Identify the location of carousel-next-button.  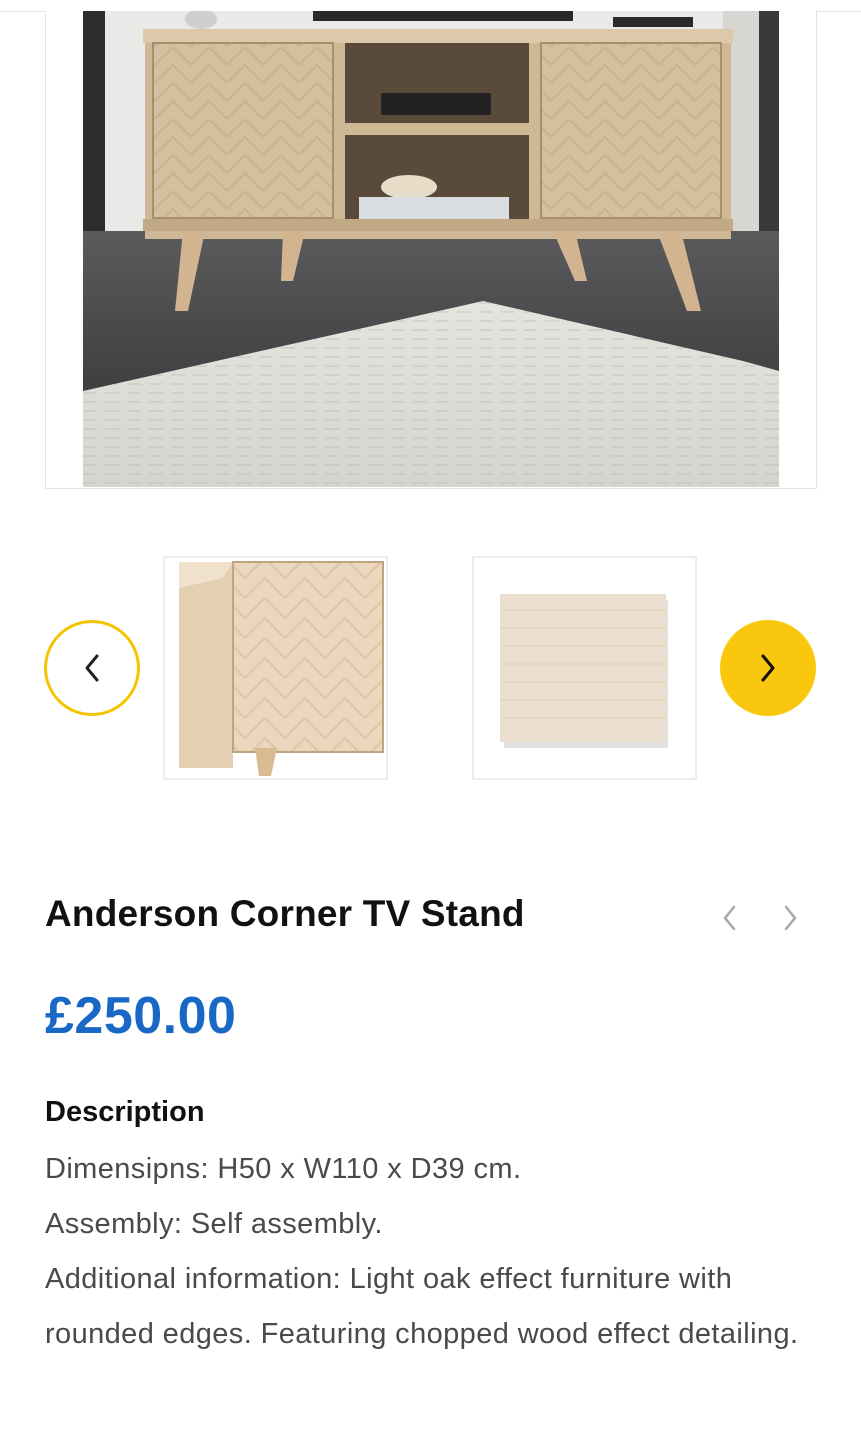
(768, 668).